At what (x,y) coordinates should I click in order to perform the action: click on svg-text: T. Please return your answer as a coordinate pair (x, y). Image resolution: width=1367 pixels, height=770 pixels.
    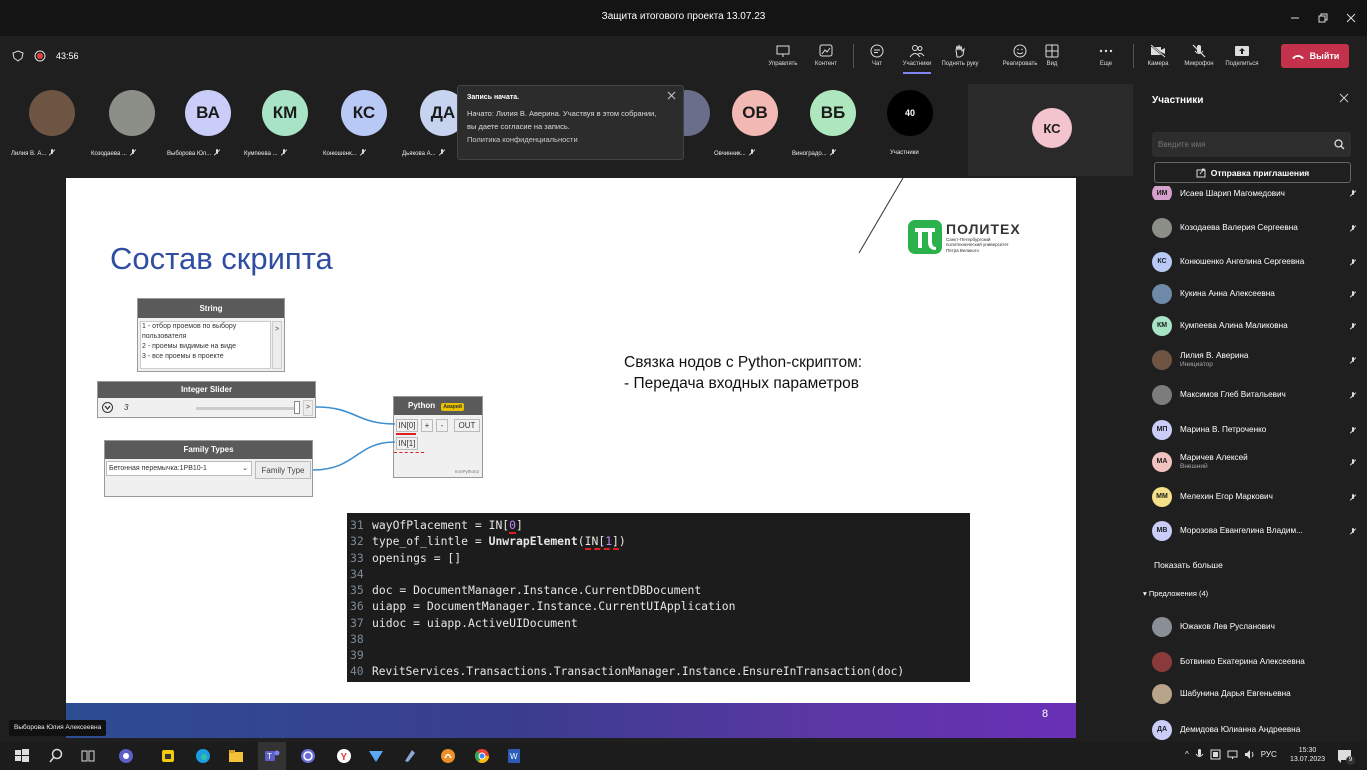
    Looking at the image, I should click on (269, 756).